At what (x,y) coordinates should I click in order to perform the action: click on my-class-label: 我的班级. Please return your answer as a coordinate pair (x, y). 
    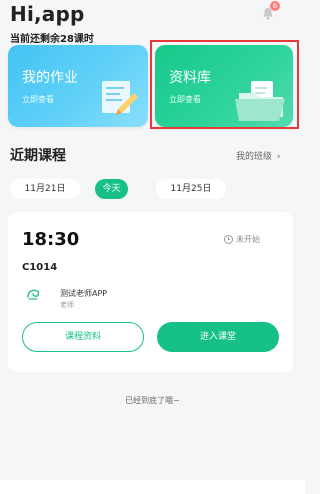
    Looking at the image, I should click on (254, 157).